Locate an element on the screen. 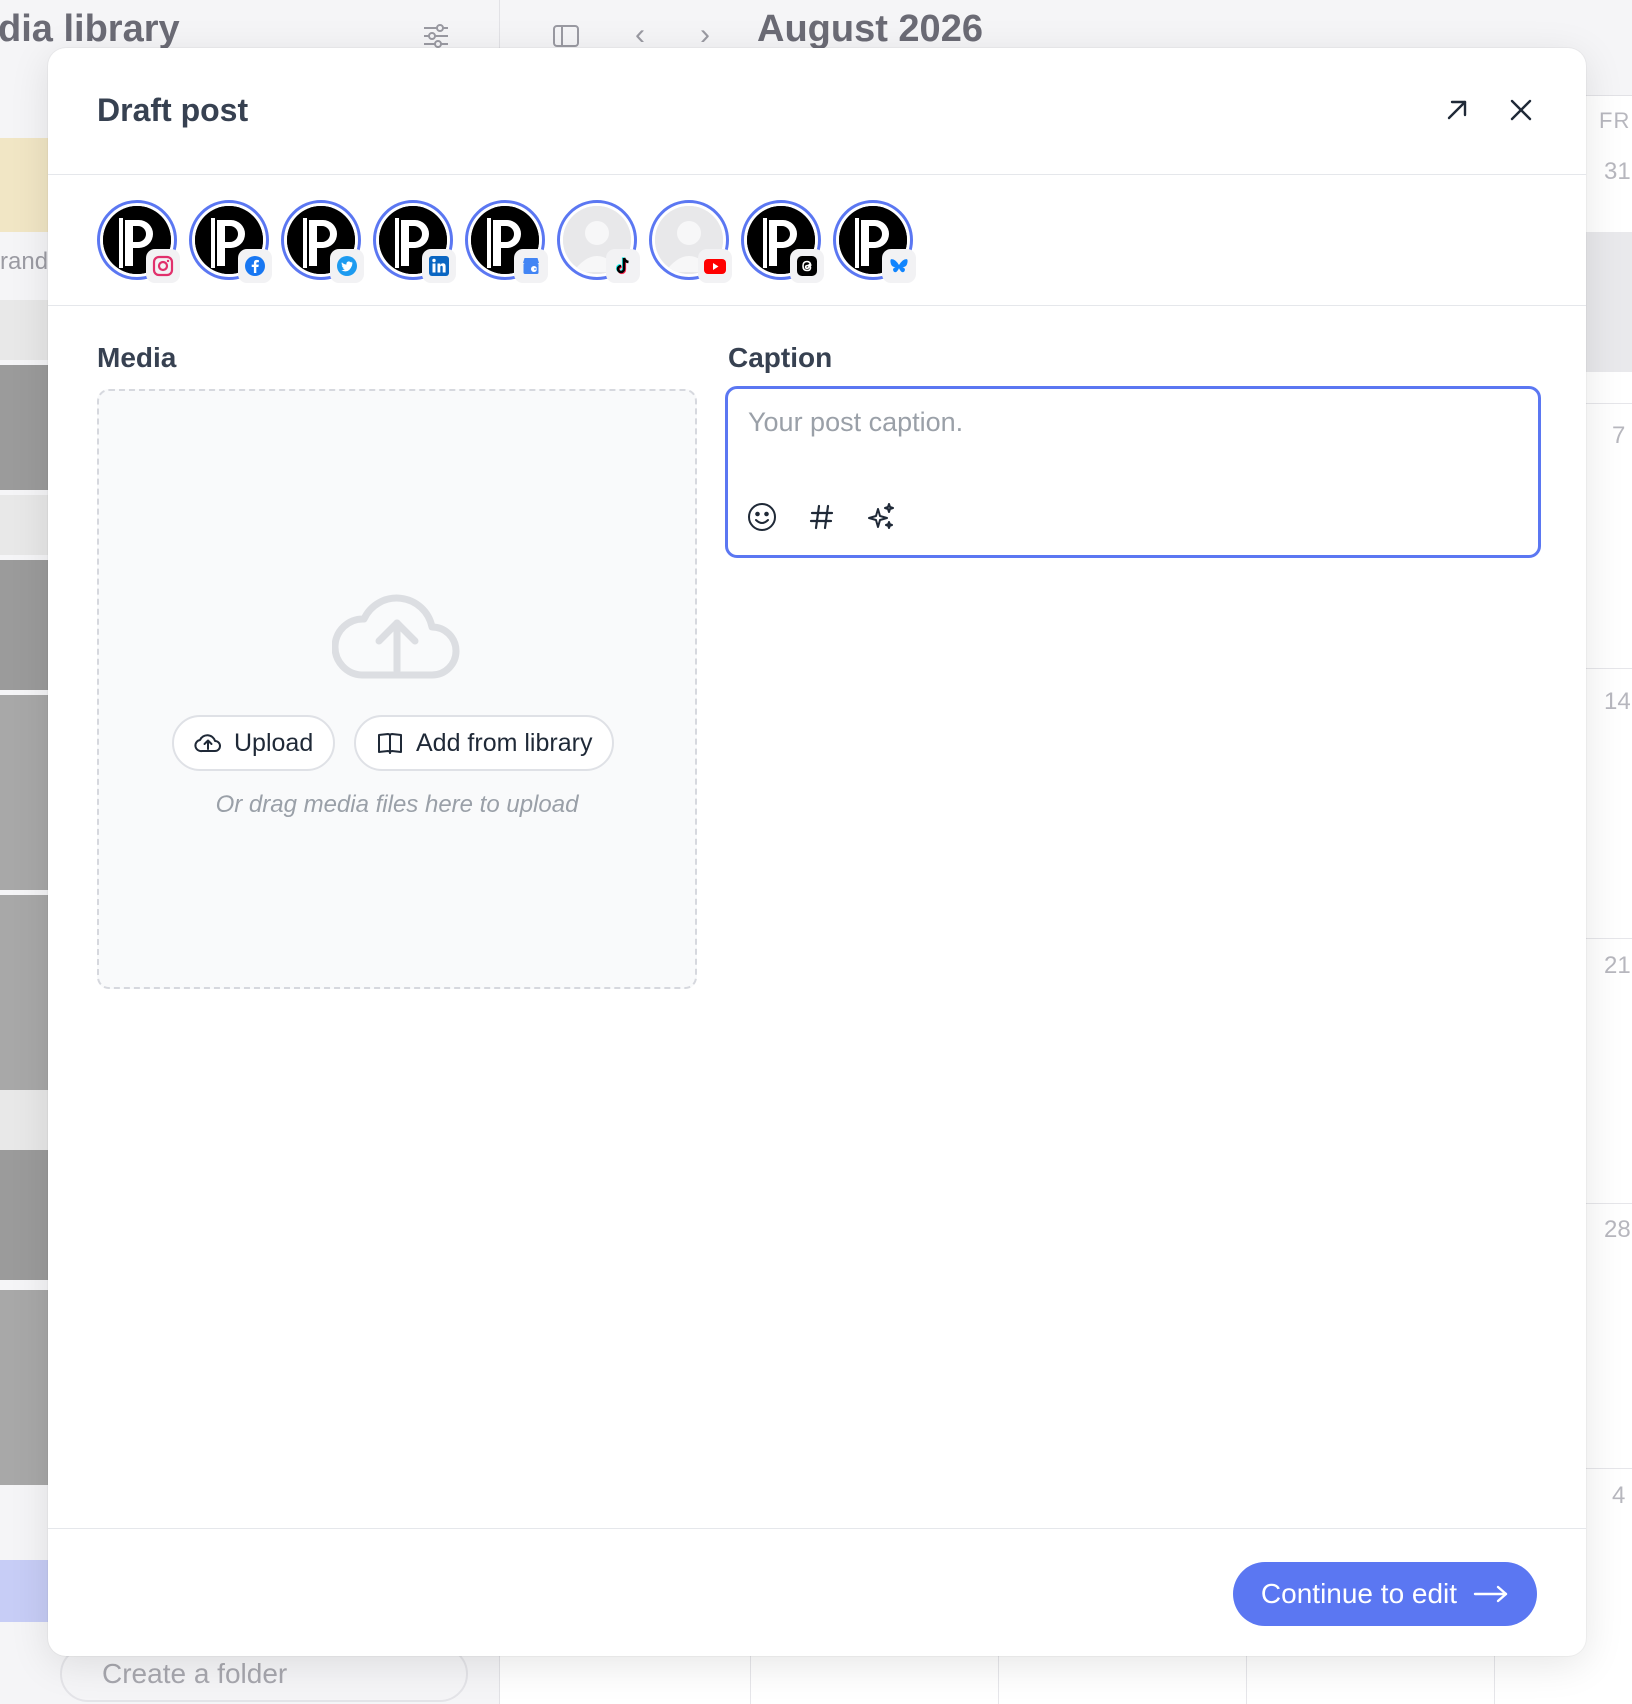 The image size is (1632, 1704). continue-label: Continue to edit is located at coordinates (1359, 1593).